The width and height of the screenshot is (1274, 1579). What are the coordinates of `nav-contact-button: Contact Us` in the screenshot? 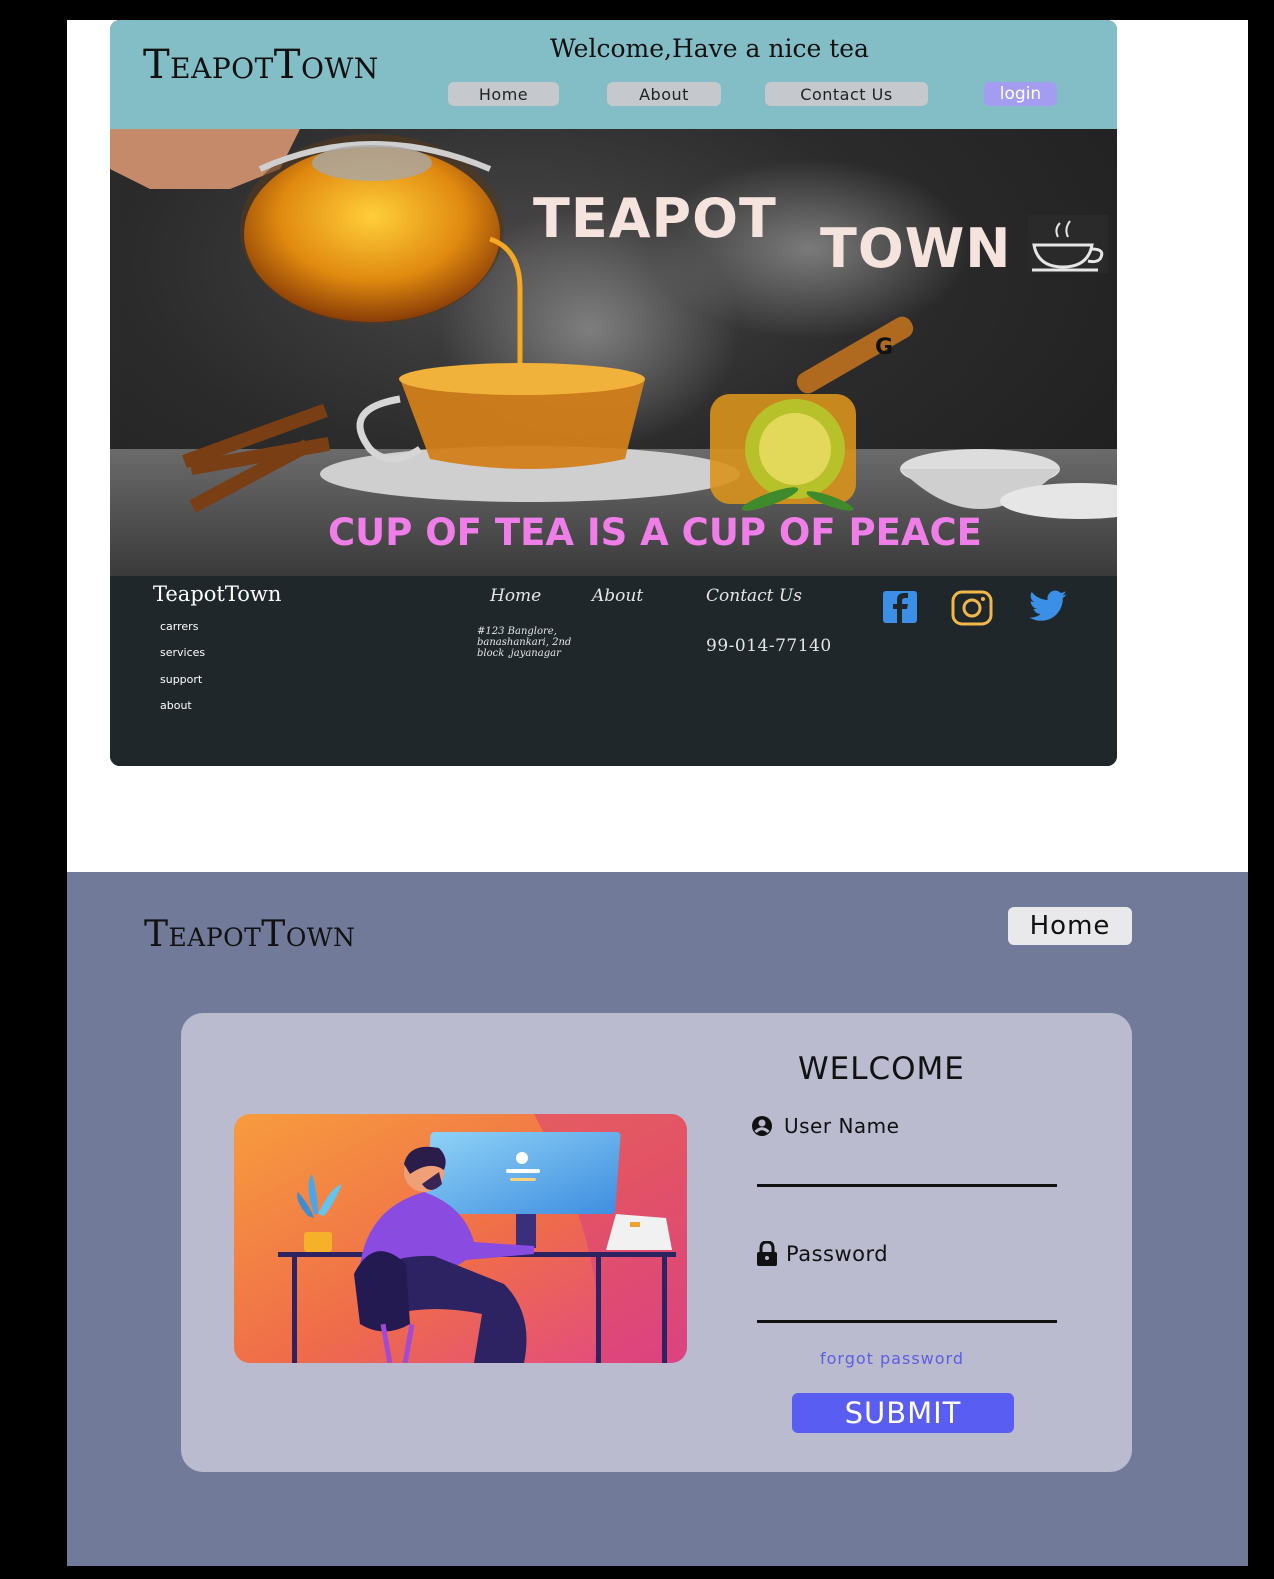 It's located at (846, 94).